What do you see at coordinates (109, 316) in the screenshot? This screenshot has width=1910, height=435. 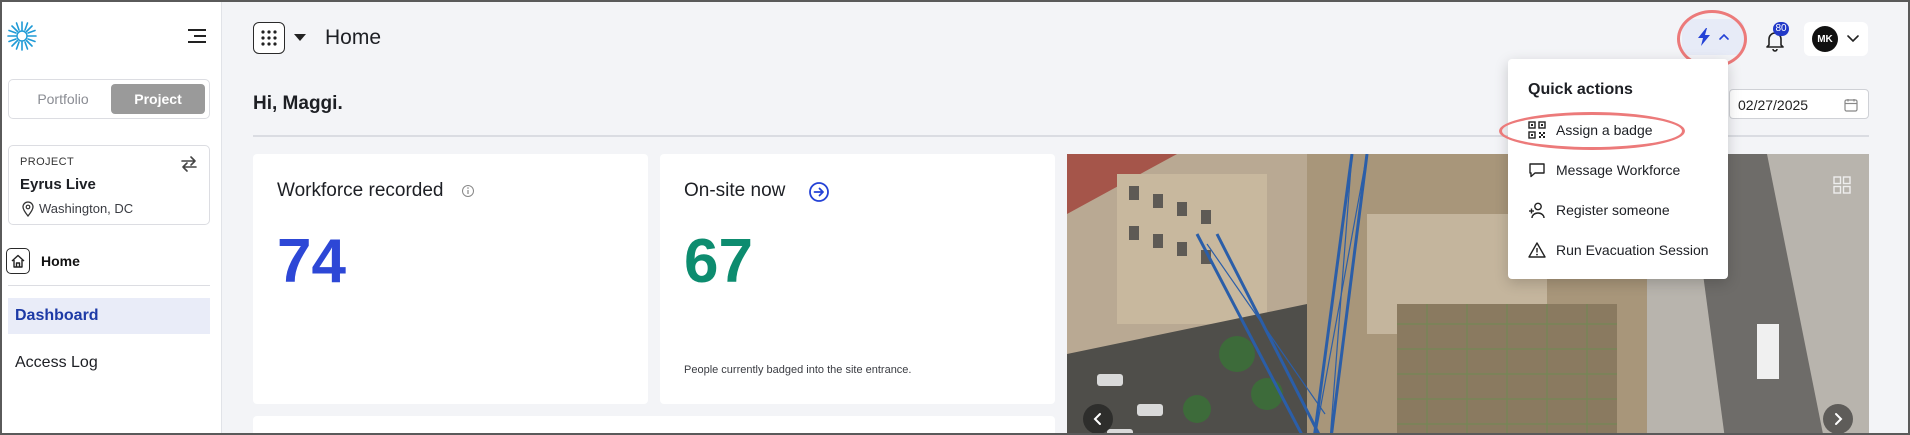 I see `sidebar-item-dashboard: Dashboard` at bounding box center [109, 316].